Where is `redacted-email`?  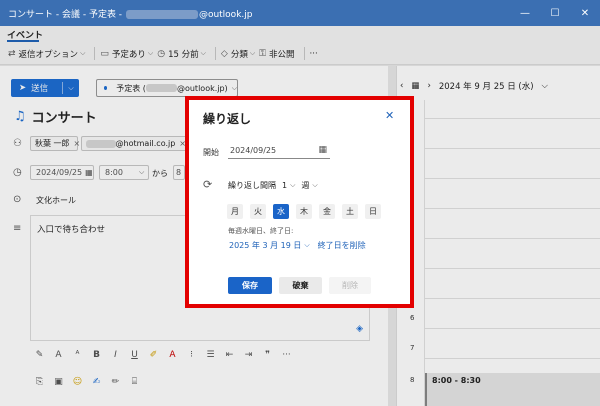
redacted-email is located at coordinates (161, 14).